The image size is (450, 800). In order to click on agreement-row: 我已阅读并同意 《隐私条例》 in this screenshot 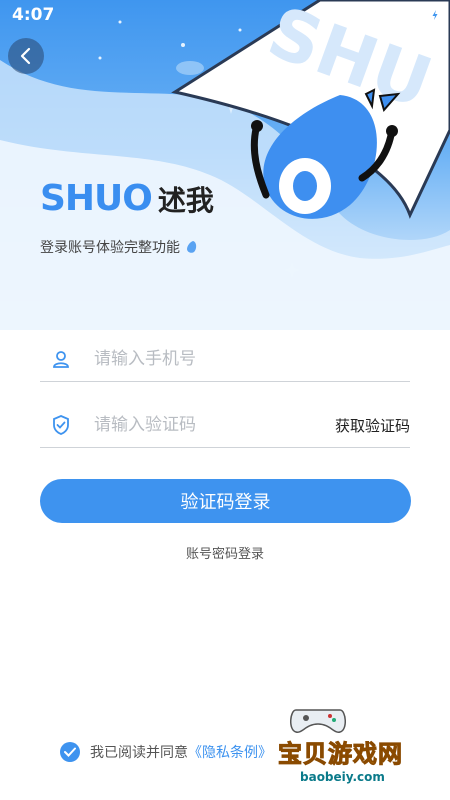, I will do `click(166, 752)`.